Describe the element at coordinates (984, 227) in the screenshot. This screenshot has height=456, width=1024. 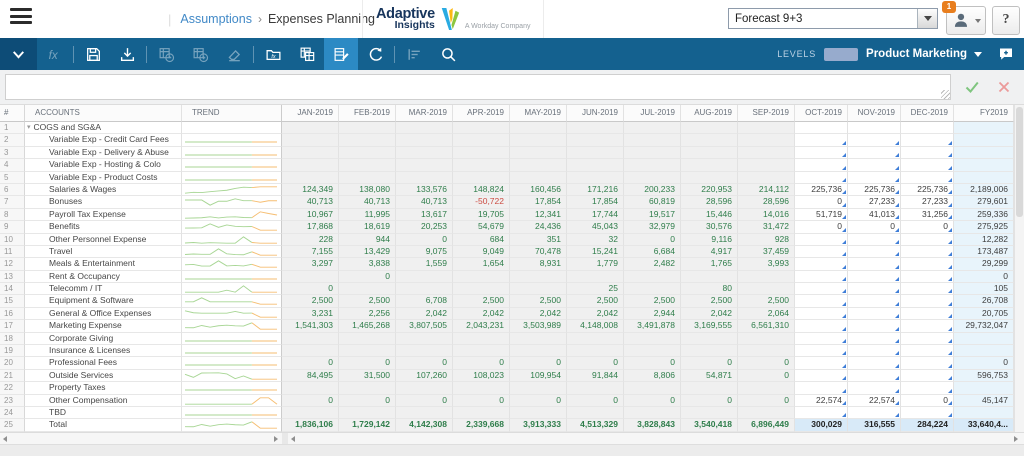
I see `fy-cell: 275,925` at that location.